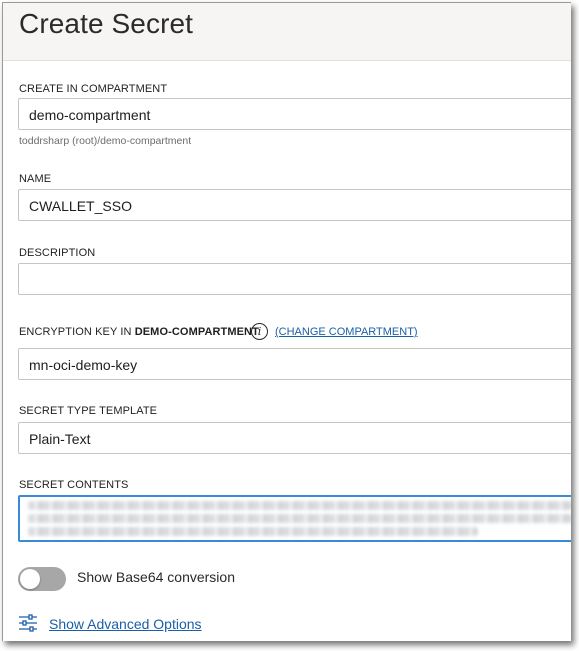 The height and width of the screenshot is (651, 579). I want to click on description-label: DESCRIPTION, so click(57, 253).